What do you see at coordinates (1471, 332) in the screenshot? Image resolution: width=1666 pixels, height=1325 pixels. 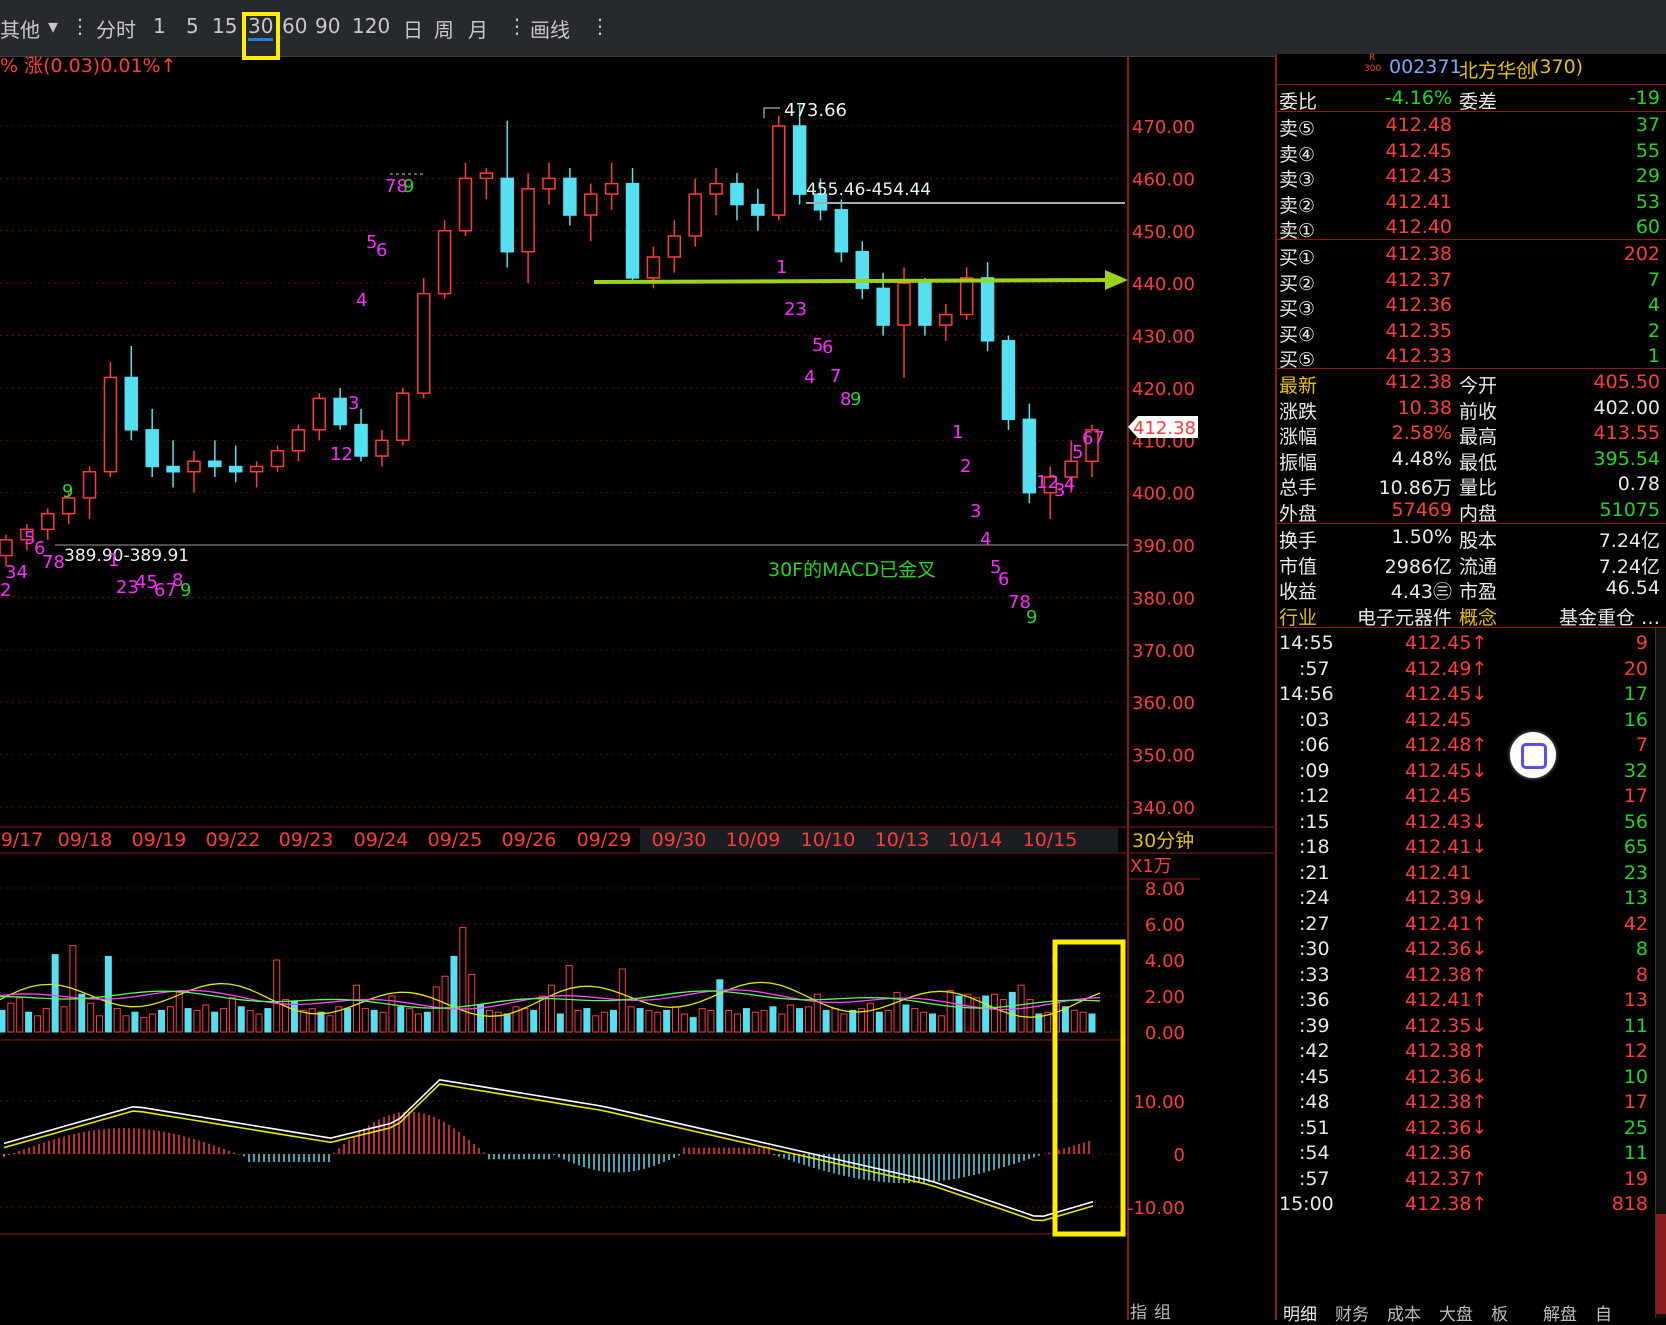 I see `buy-row: 买④ 412.35 2` at bounding box center [1471, 332].